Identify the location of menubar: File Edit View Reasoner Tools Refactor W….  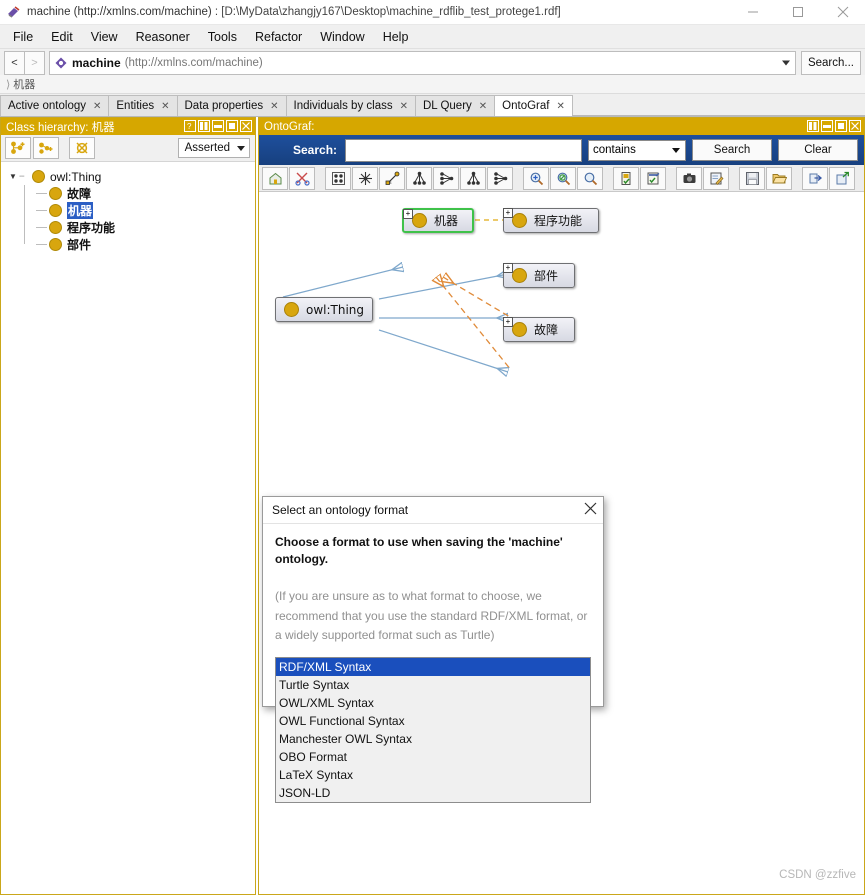
(432, 37).